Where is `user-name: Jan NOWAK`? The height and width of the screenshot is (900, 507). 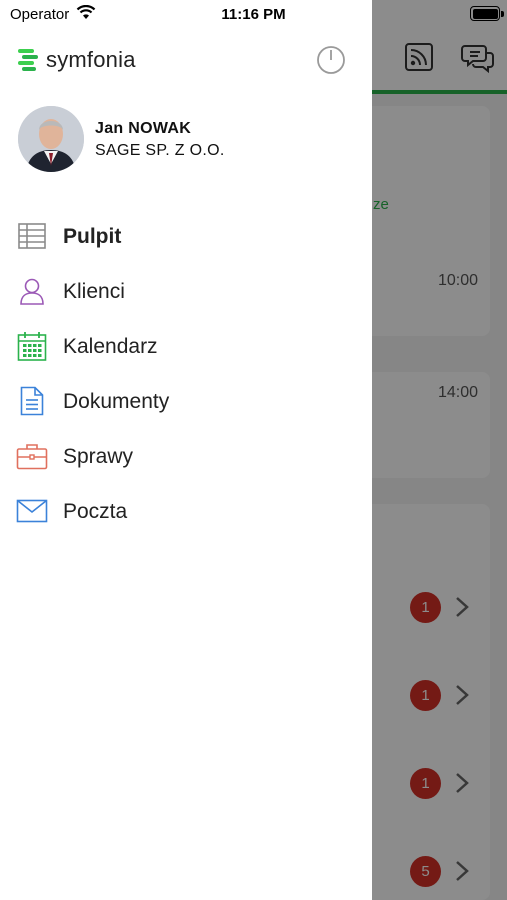 user-name: Jan NOWAK is located at coordinates (143, 128).